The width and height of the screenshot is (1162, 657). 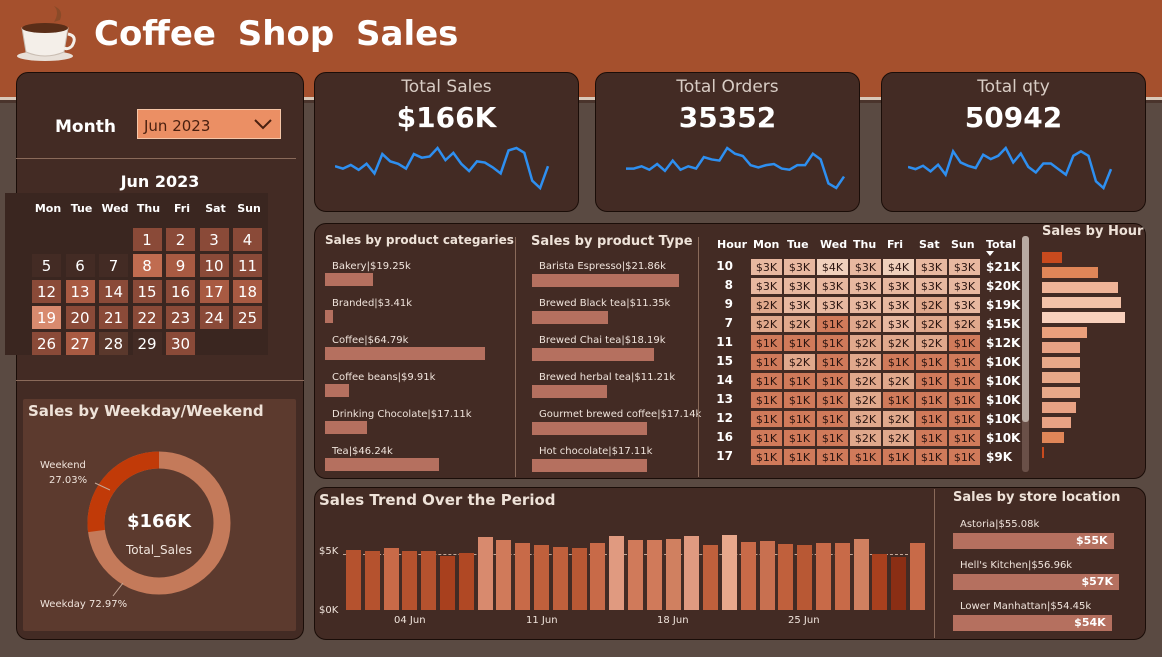 I want to click on calendar-day: 15, so click(x=147, y=291).